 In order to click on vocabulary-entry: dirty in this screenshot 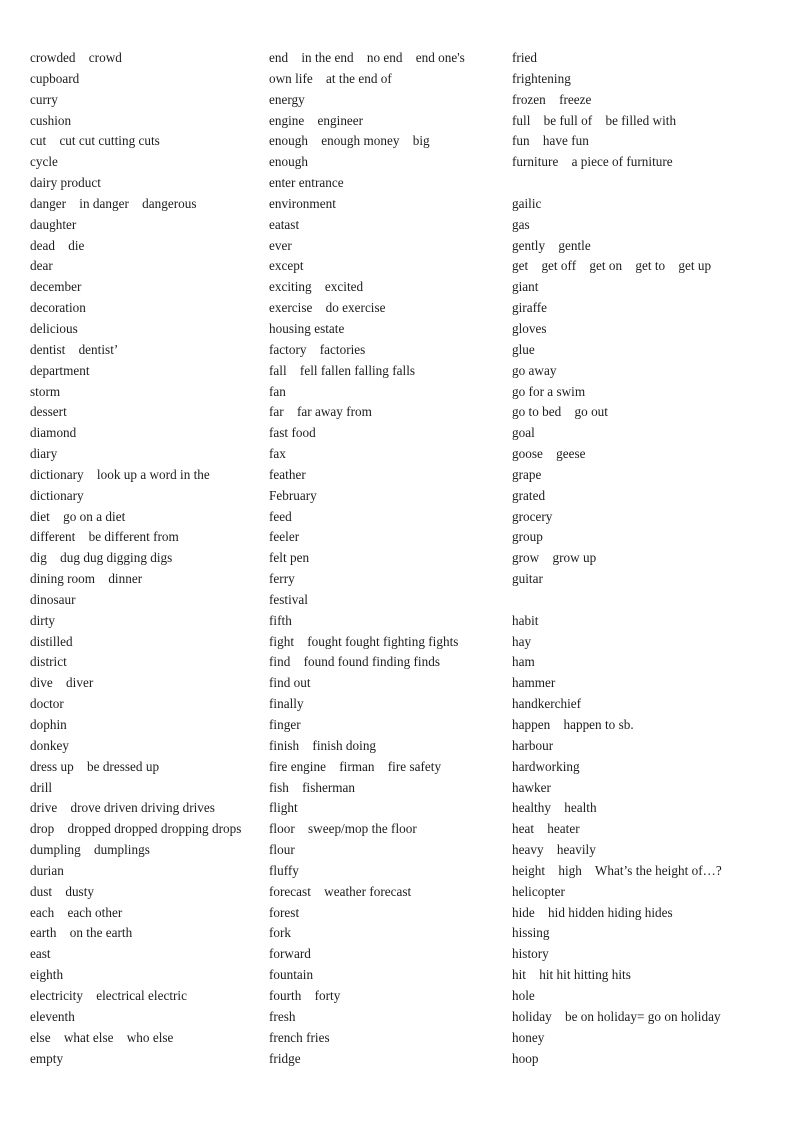, I will do `click(43, 620)`.